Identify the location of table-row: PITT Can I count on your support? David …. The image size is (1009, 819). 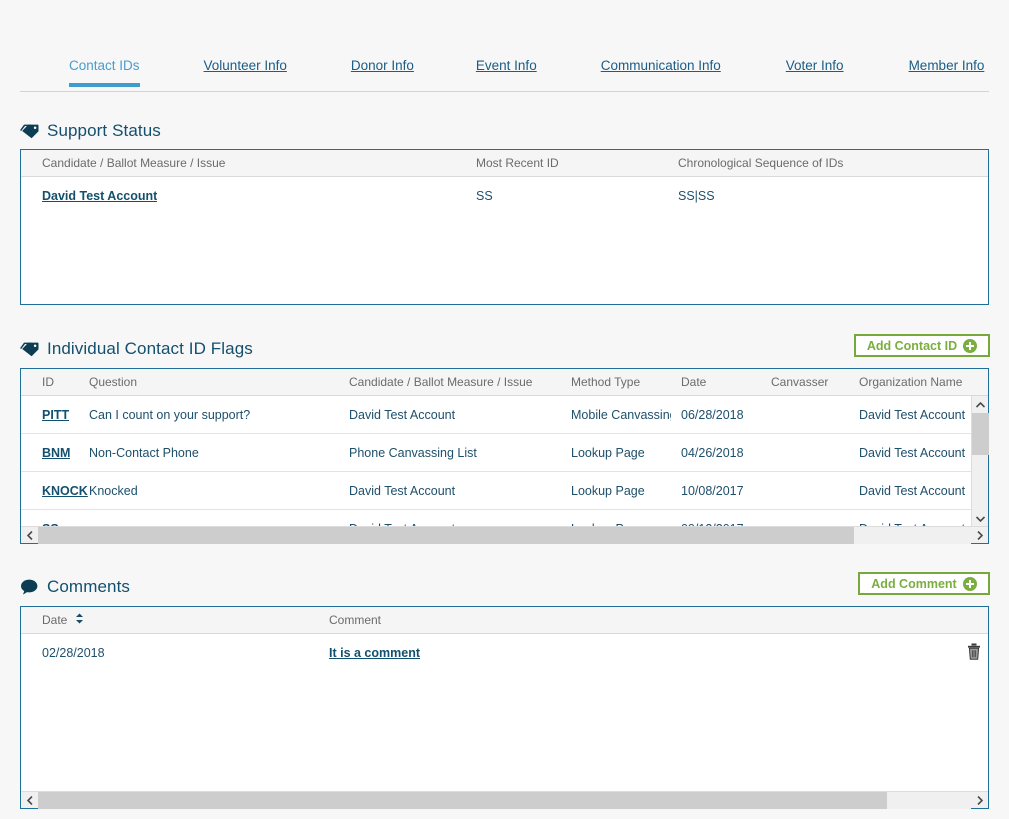
(496, 415).